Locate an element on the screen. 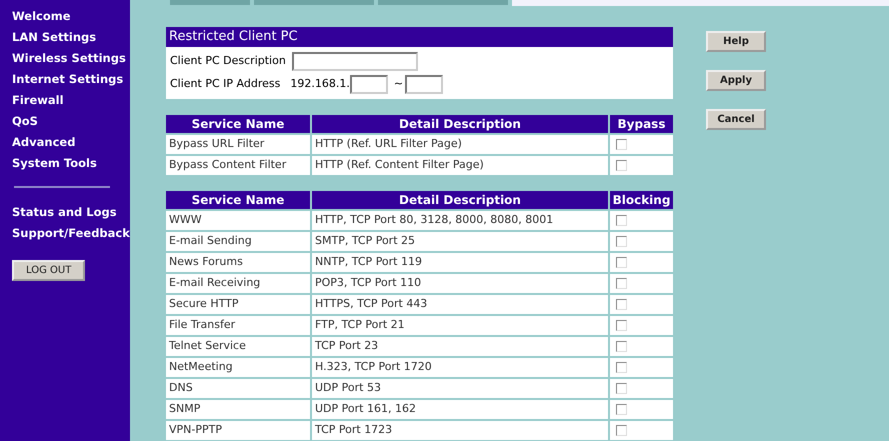 Image resolution: width=889 pixels, height=441 pixels. table-cell: TCP Port 1723 is located at coordinates (461, 430).